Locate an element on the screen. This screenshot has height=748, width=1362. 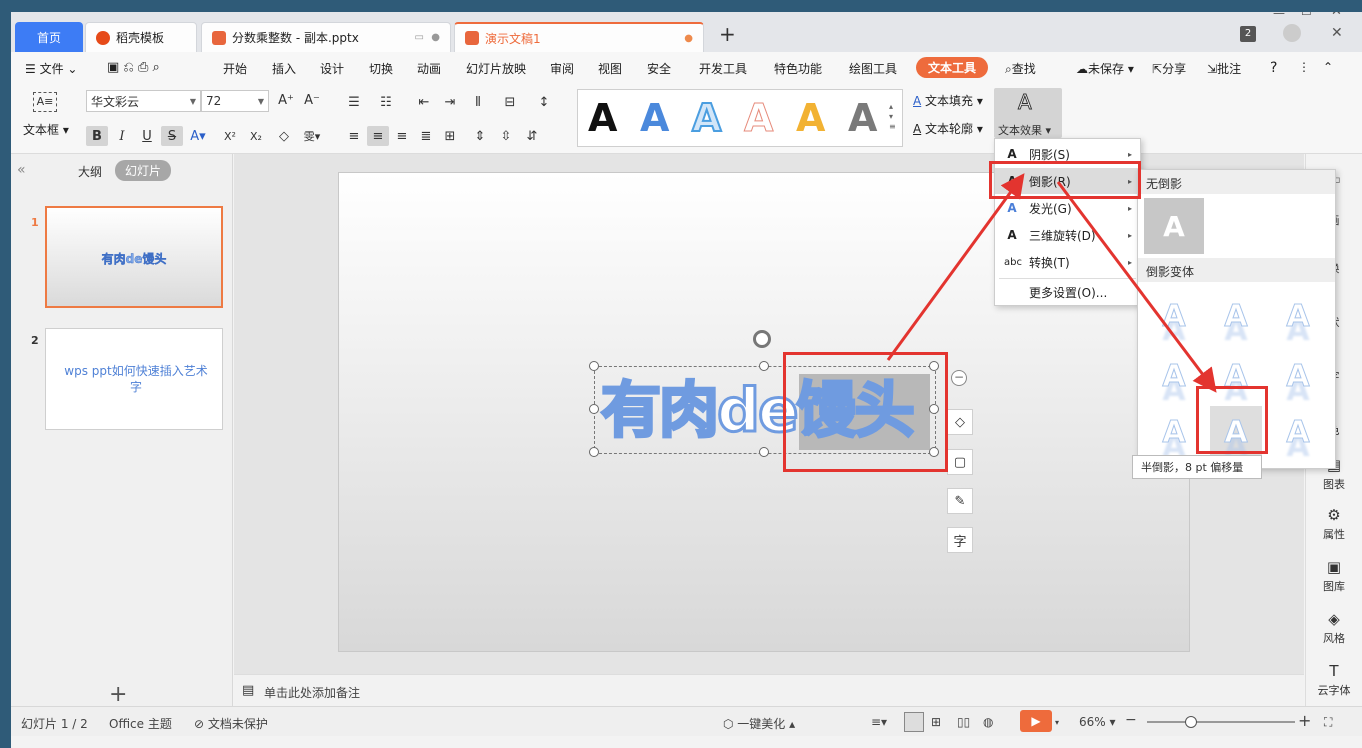
annotation-arrows is located at coordinates (1051, 283).